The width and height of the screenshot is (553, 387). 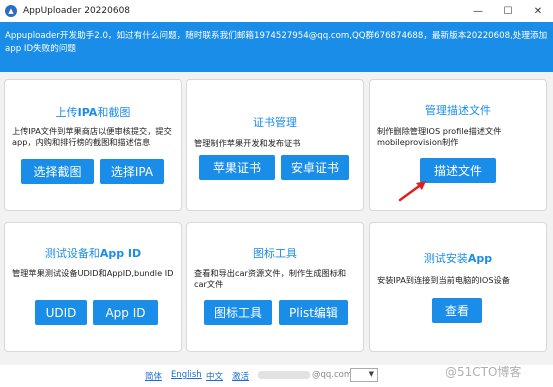 What do you see at coordinates (443, 280) in the screenshot?
I see `card-description: 安装IPA到连接到当前电脑的IOS设备` at bounding box center [443, 280].